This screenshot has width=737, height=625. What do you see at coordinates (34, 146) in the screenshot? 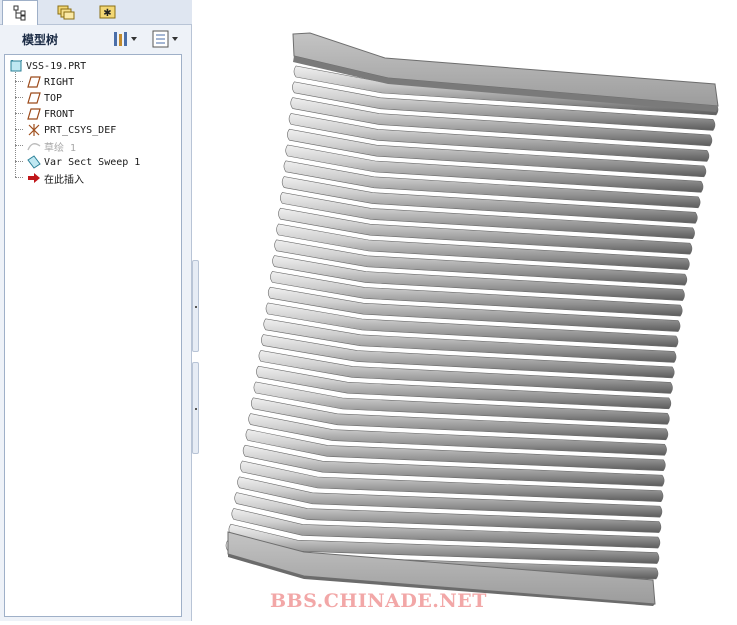
I see `sketch-icon` at bounding box center [34, 146].